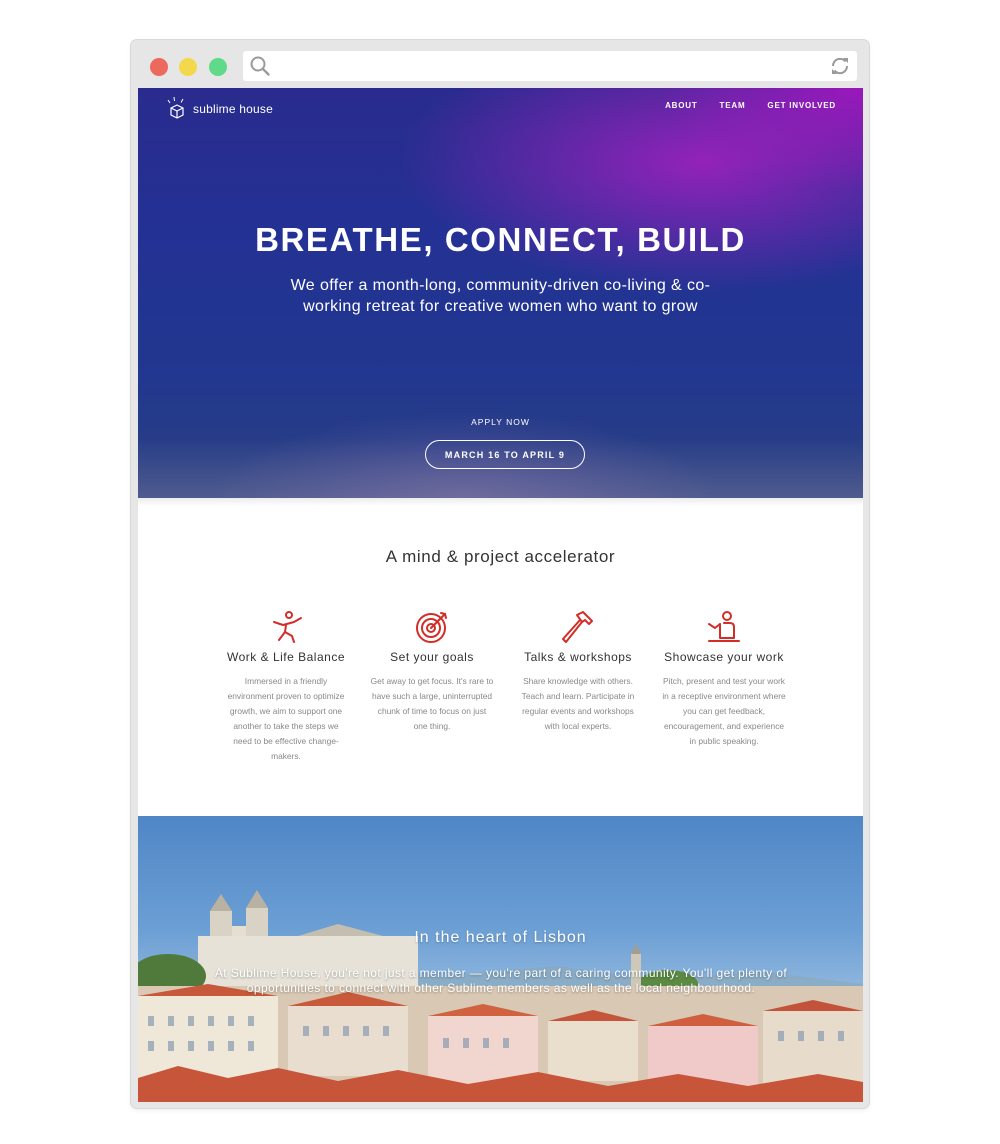  I want to click on section-title: A mind & project accelerator, so click(500, 556).